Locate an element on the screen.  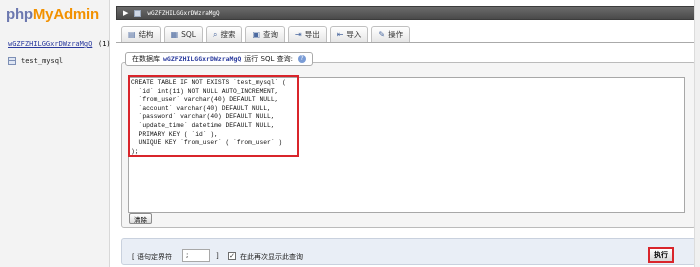
tab-label: 结构 is located at coordinates (146, 34).